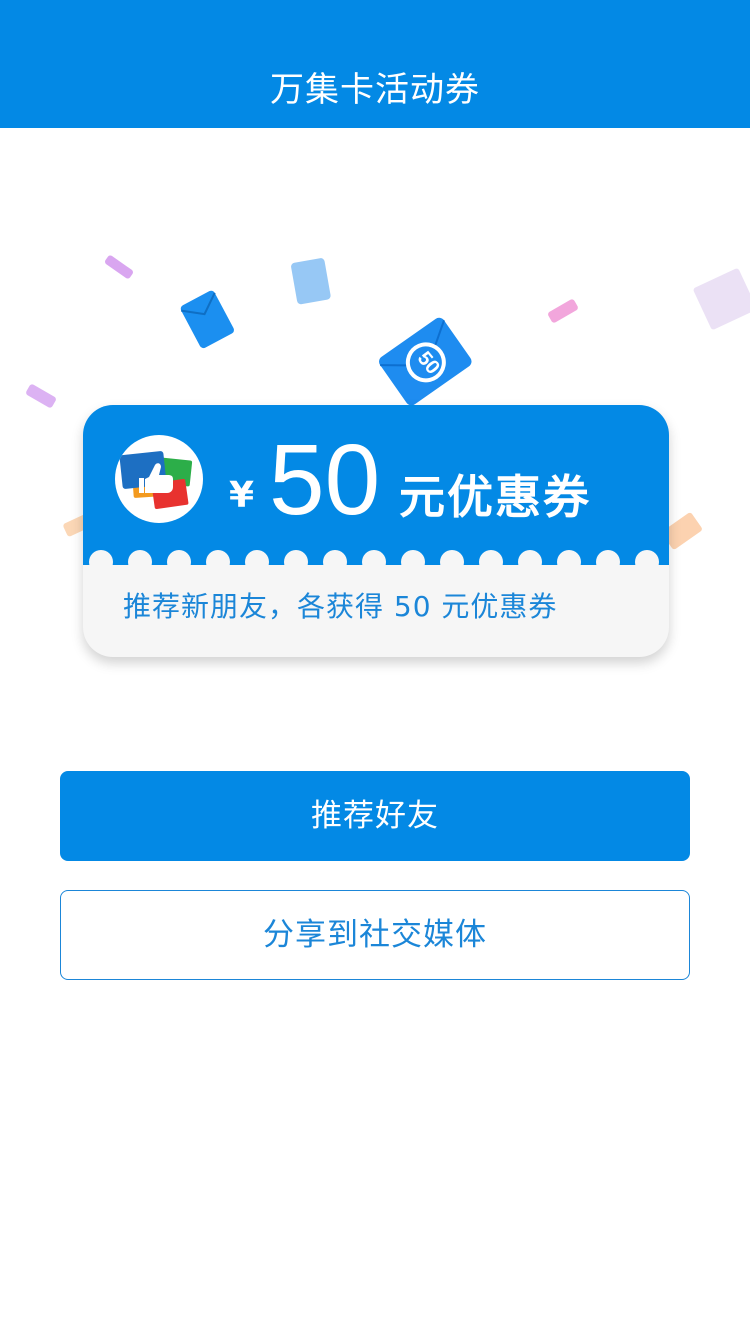  I want to click on thumbs-up-logo-icon, so click(159, 479).